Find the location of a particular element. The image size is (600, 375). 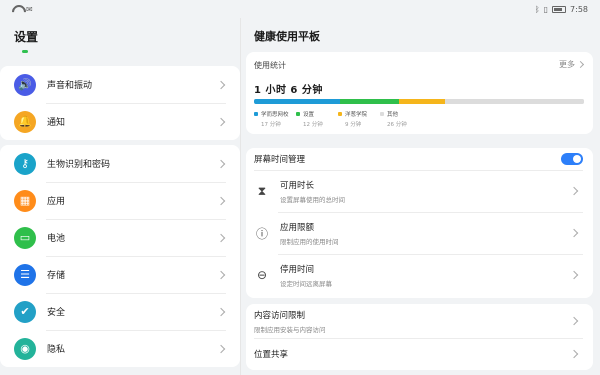

list-item-available-time: ⧗ 可用时长 设置屏幕使用的总时间 is located at coordinates (419, 191).